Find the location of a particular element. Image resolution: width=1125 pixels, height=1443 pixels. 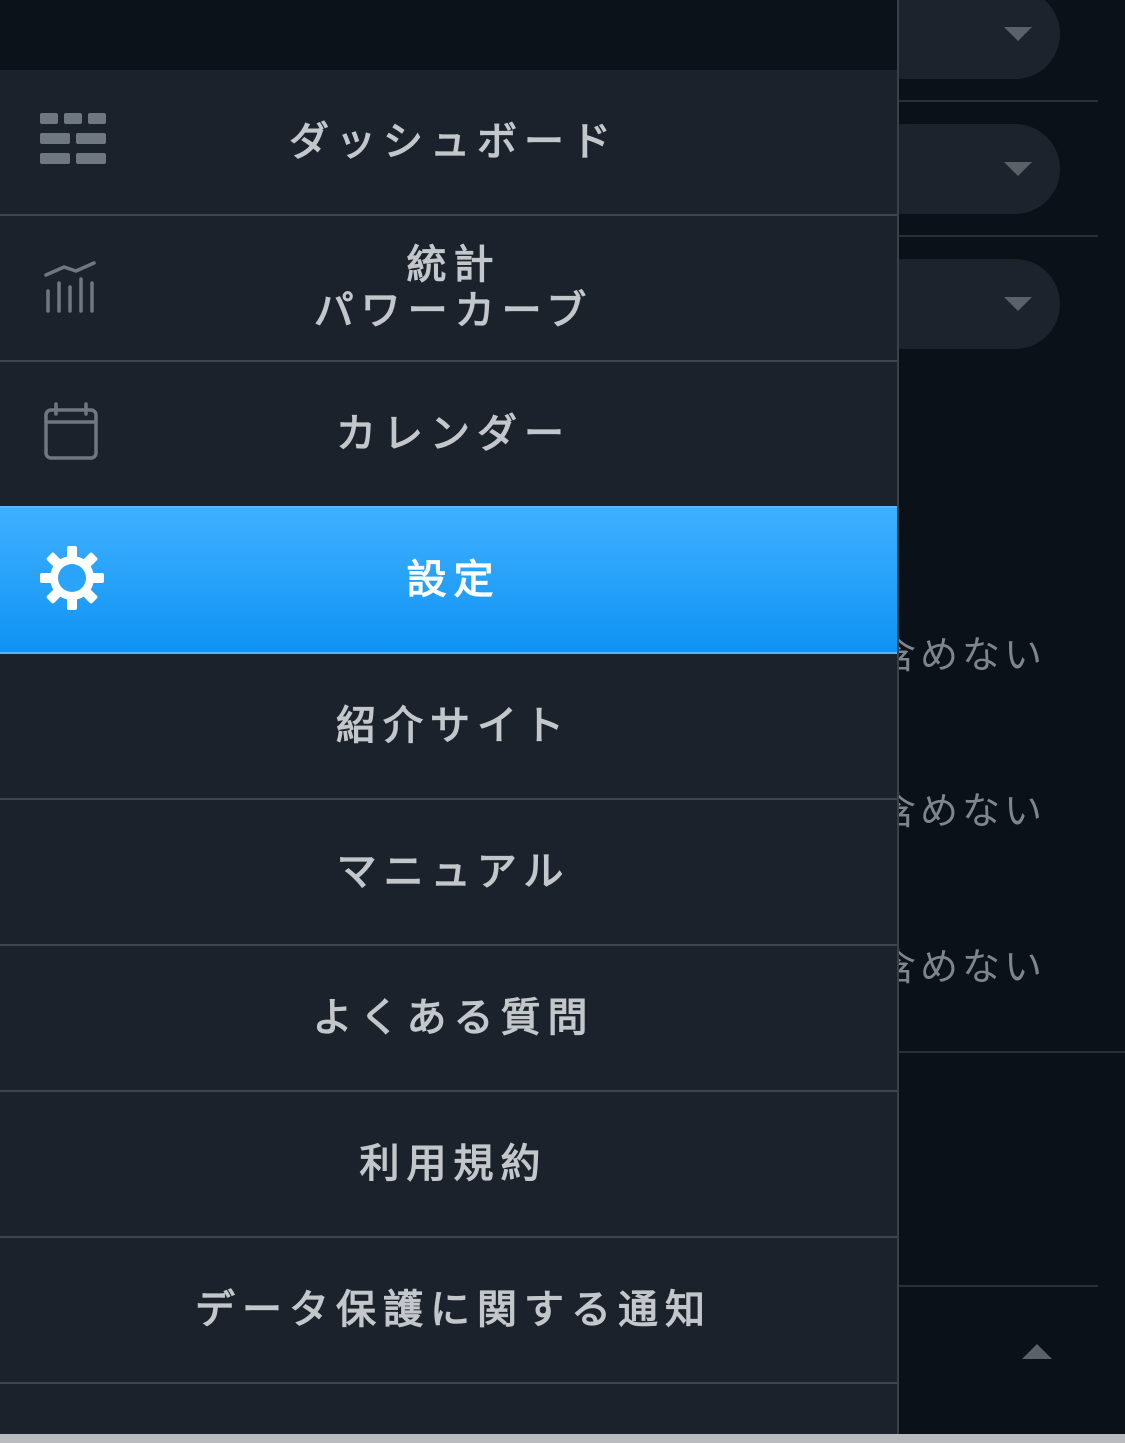

menu-item-terms: 利用規約 is located at coordinates (448, 1165).